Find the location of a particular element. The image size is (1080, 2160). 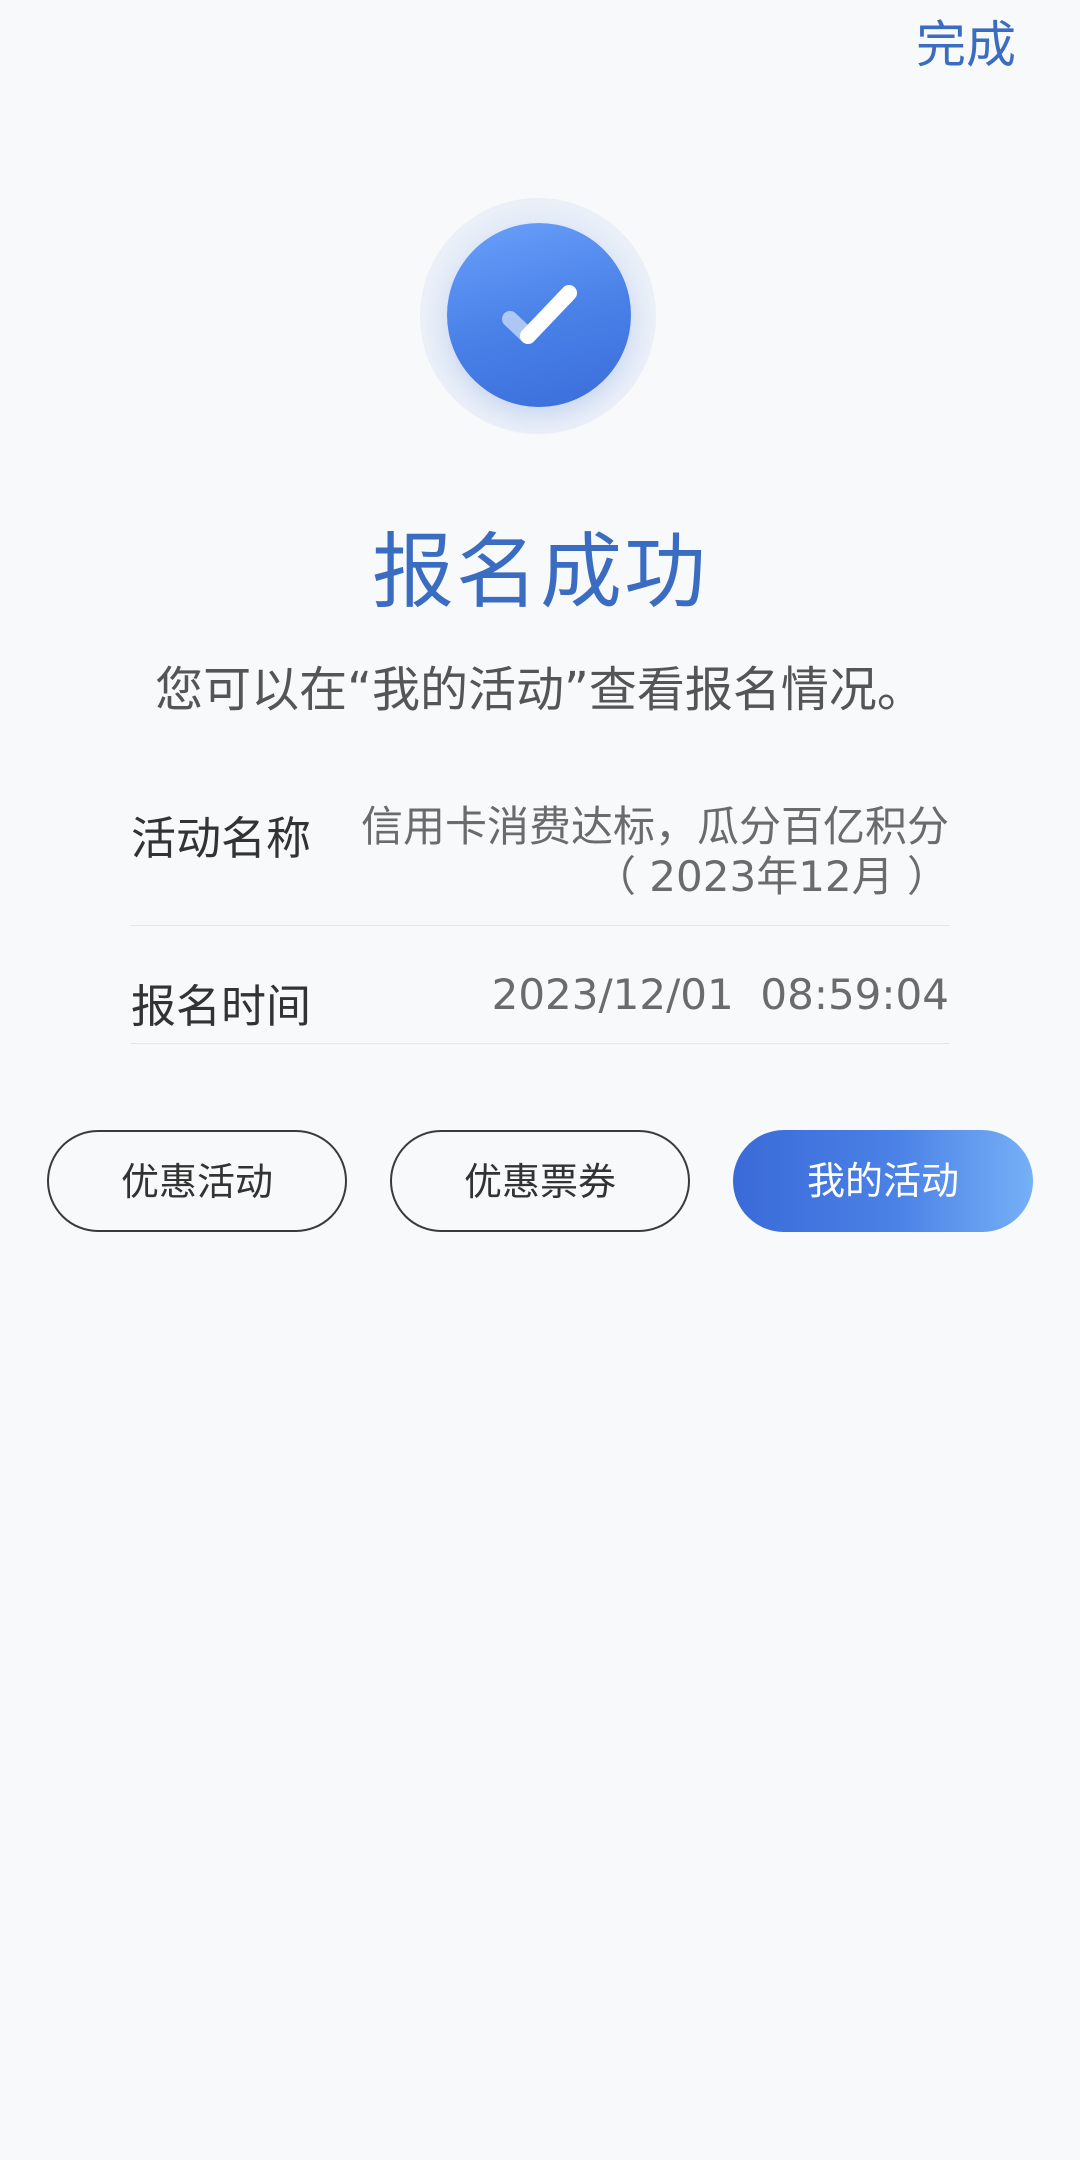

activity-name-value: 信用卡消费达标，瓜分百亿积分 （ 2023年12月 ） is located at coordinates (655, 852).